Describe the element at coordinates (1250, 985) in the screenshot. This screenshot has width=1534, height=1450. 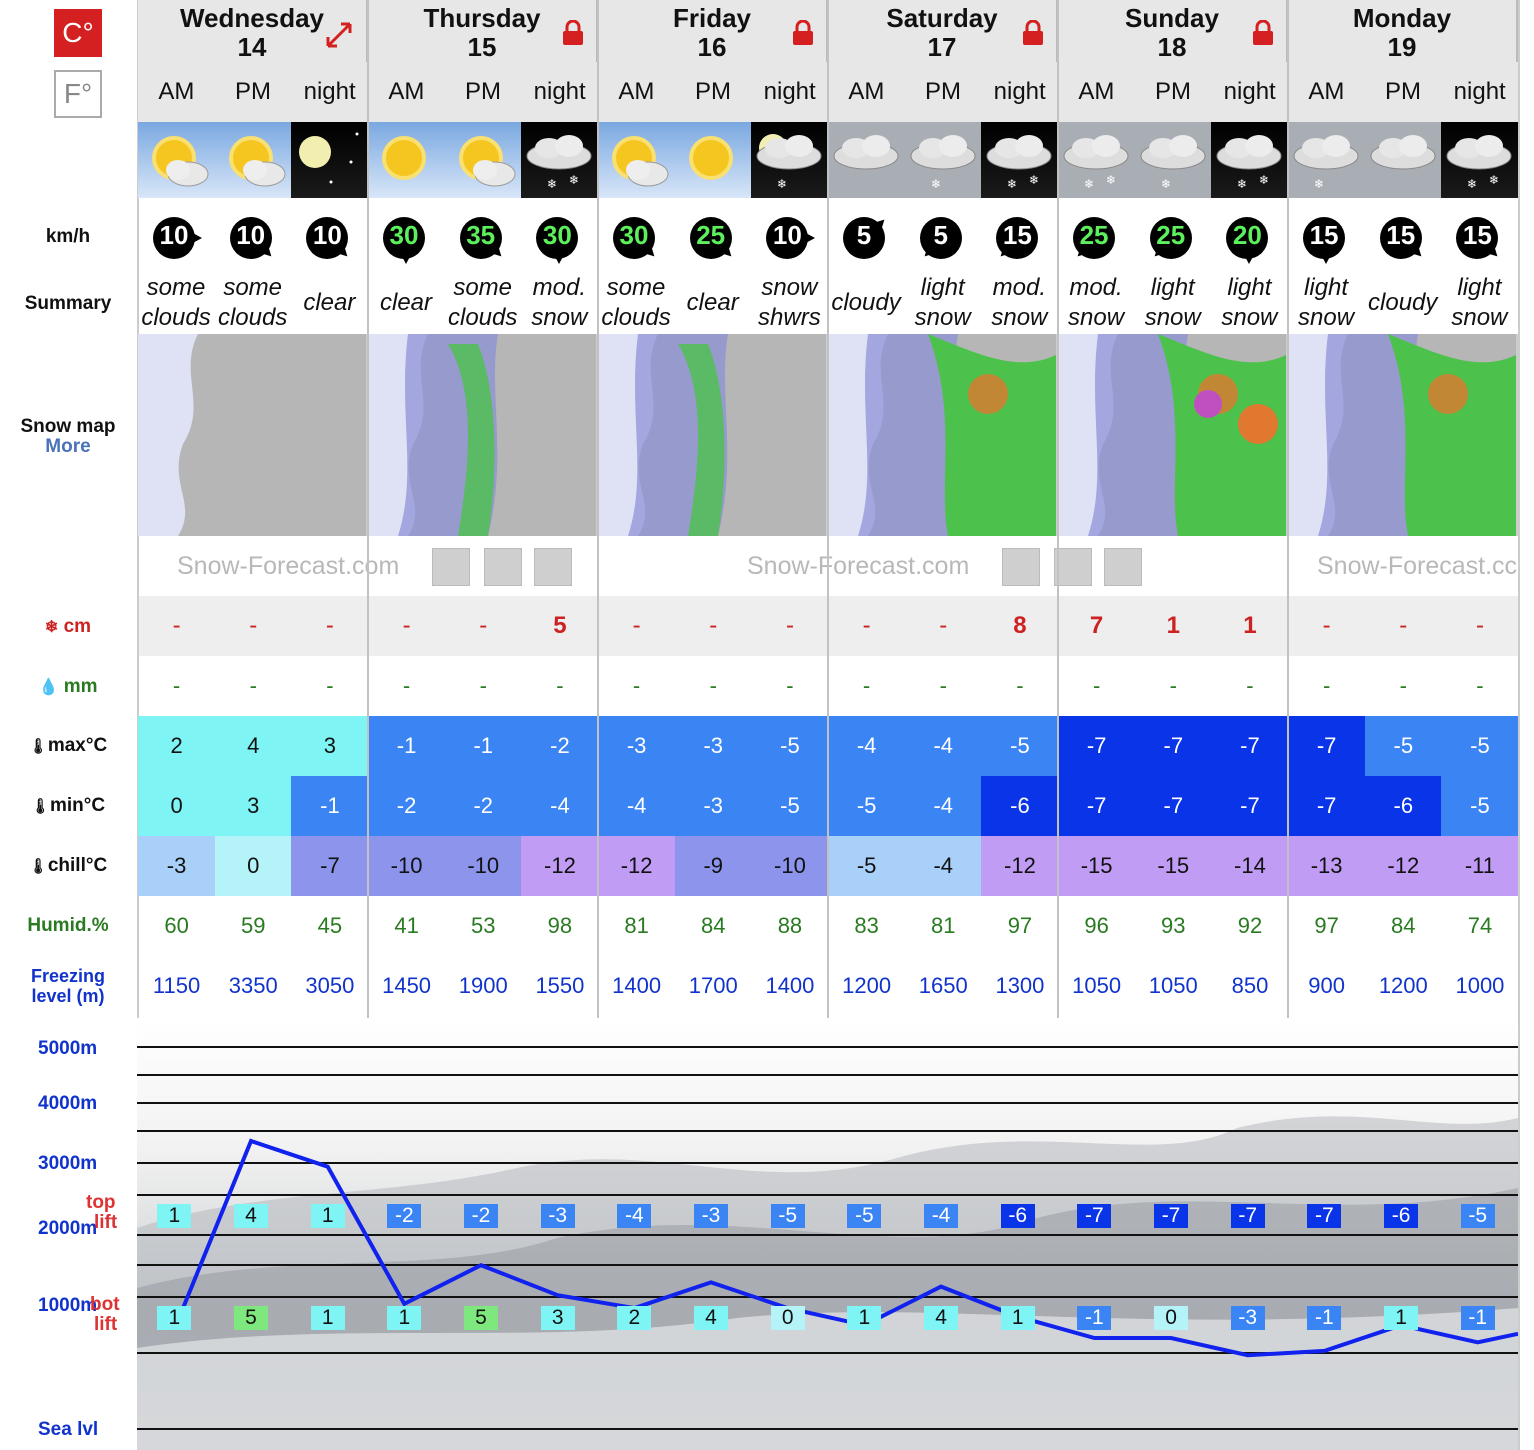
I see `freezing-level-cell: 850` at that location.